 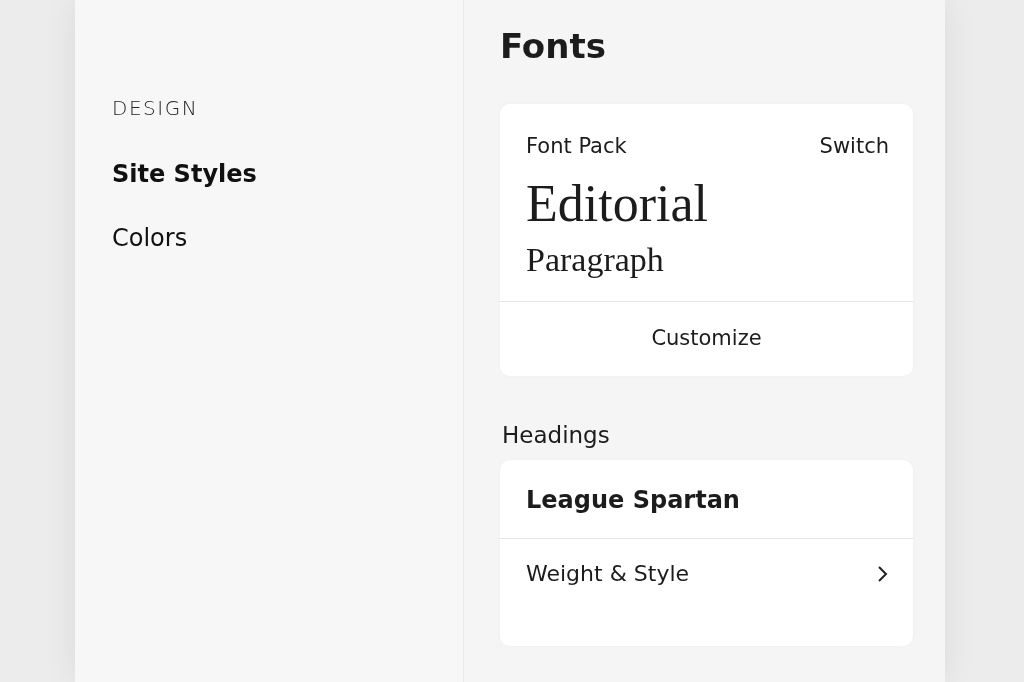 What do you see at coordinates (155, 108) in the screenshot?
I see `section-heading: DESIGN` at bounding box center [155, 108].